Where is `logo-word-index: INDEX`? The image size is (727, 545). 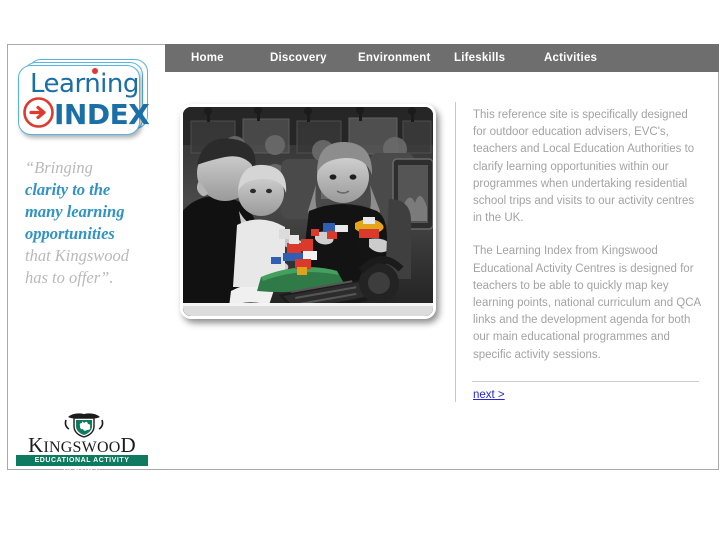 logo-word-index: INDEX is located at coordinates (102, 114).